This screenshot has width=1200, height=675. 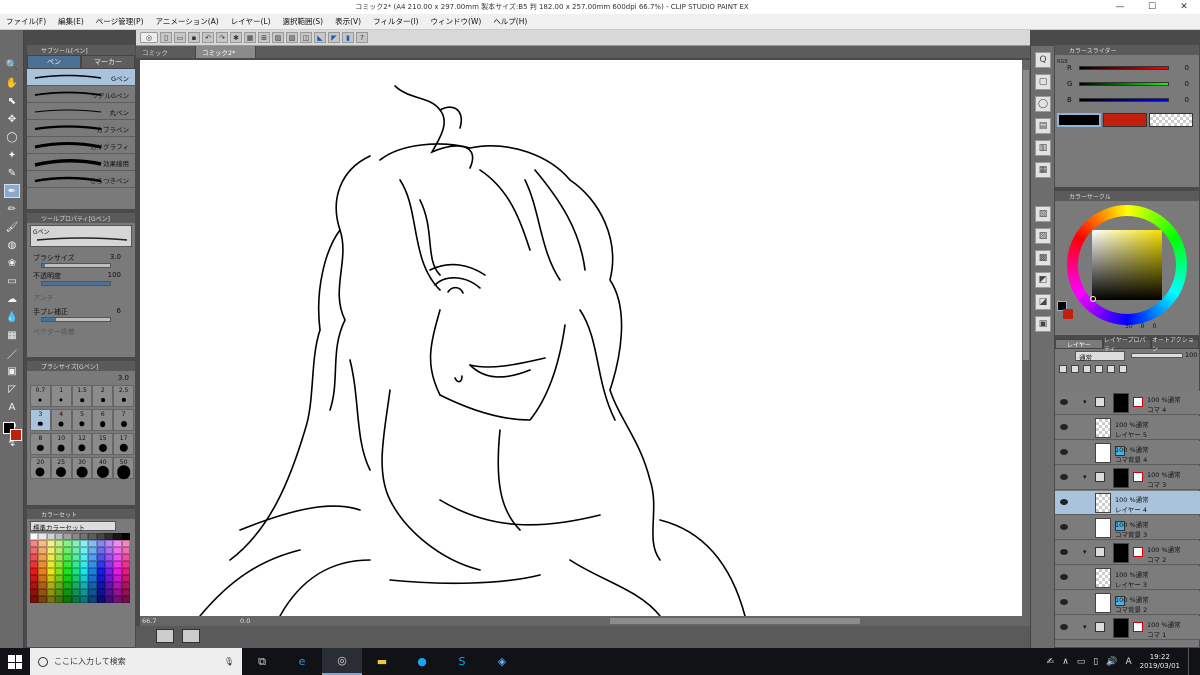 I want to click on layer-panel-toggle-icon, so click(x=165, y=636).